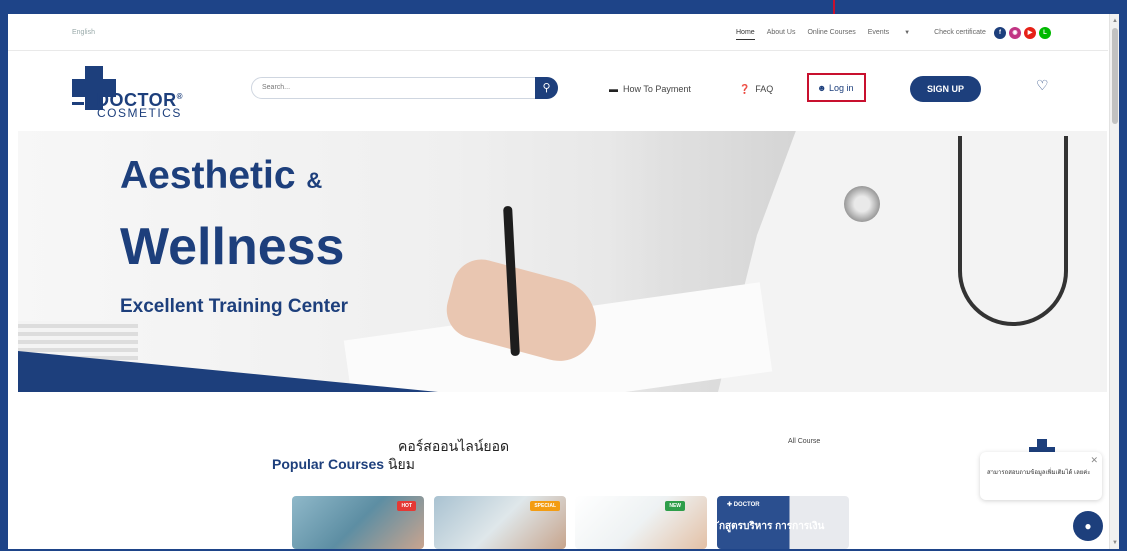 The image size is (1127, 551). What do you see at coordinates (878, 32) in the screenshot?
I see `top-nav-events-label: Events` at bounding box center [878, 32].